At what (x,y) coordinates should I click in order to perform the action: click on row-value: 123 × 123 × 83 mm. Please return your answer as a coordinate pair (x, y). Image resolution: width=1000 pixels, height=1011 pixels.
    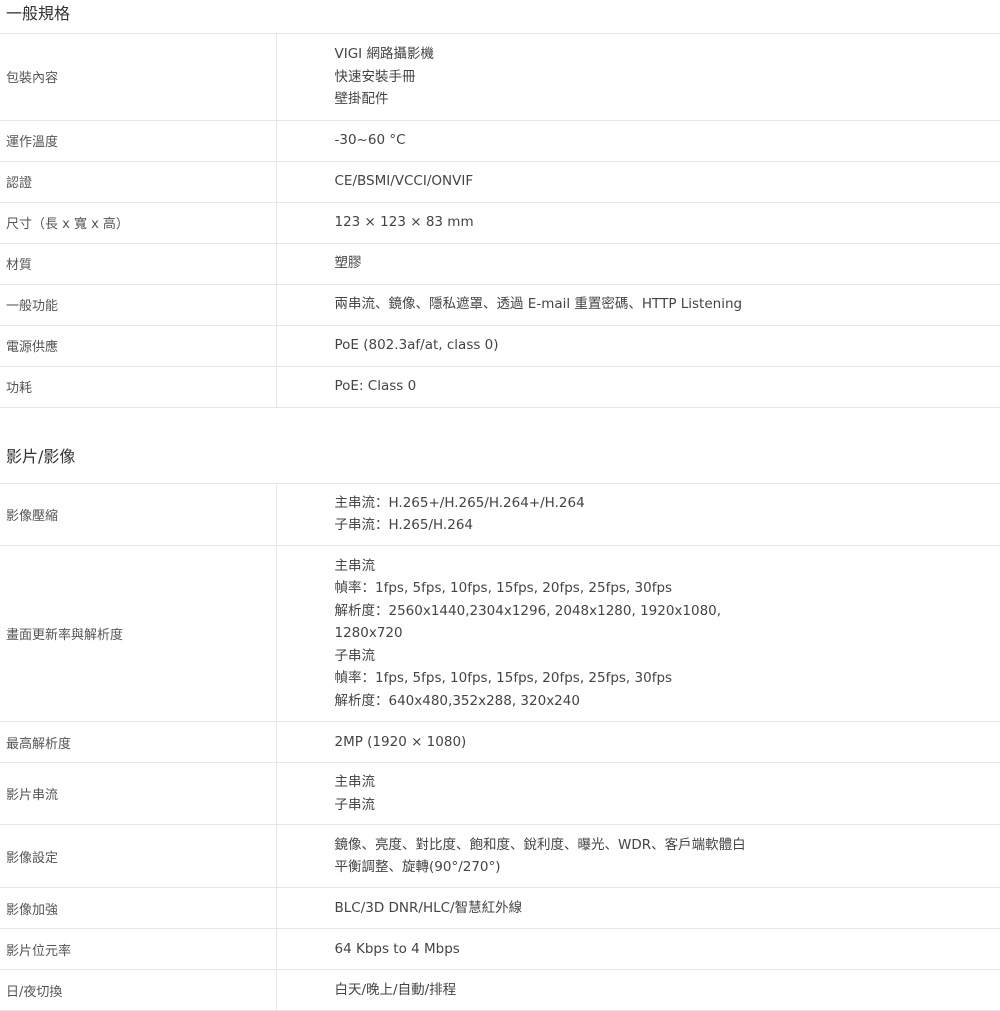
    Looking at the image, I should click on (638, 222).